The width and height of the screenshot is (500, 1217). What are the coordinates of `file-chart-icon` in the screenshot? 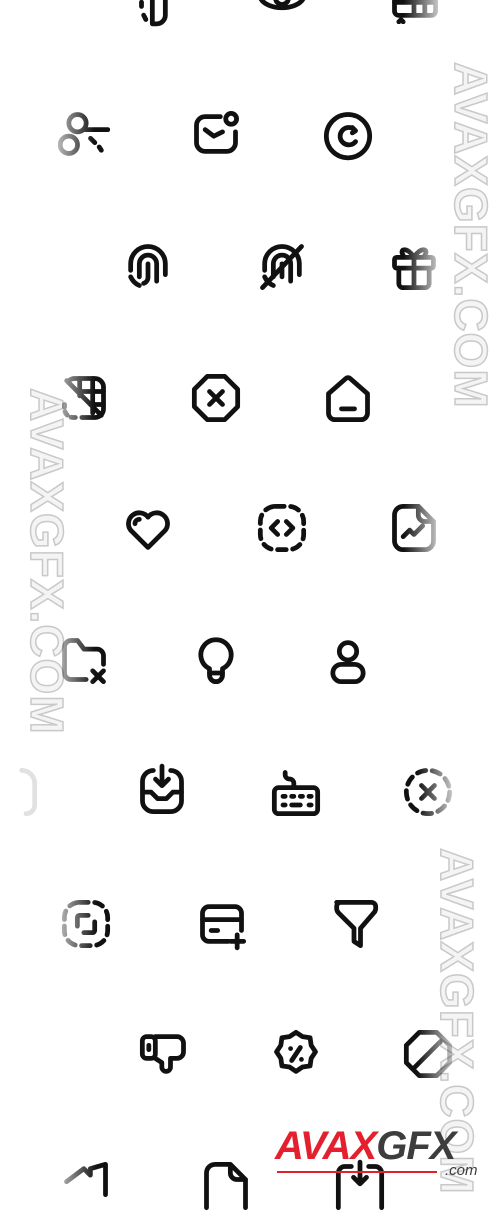 It's located at (414, 528).